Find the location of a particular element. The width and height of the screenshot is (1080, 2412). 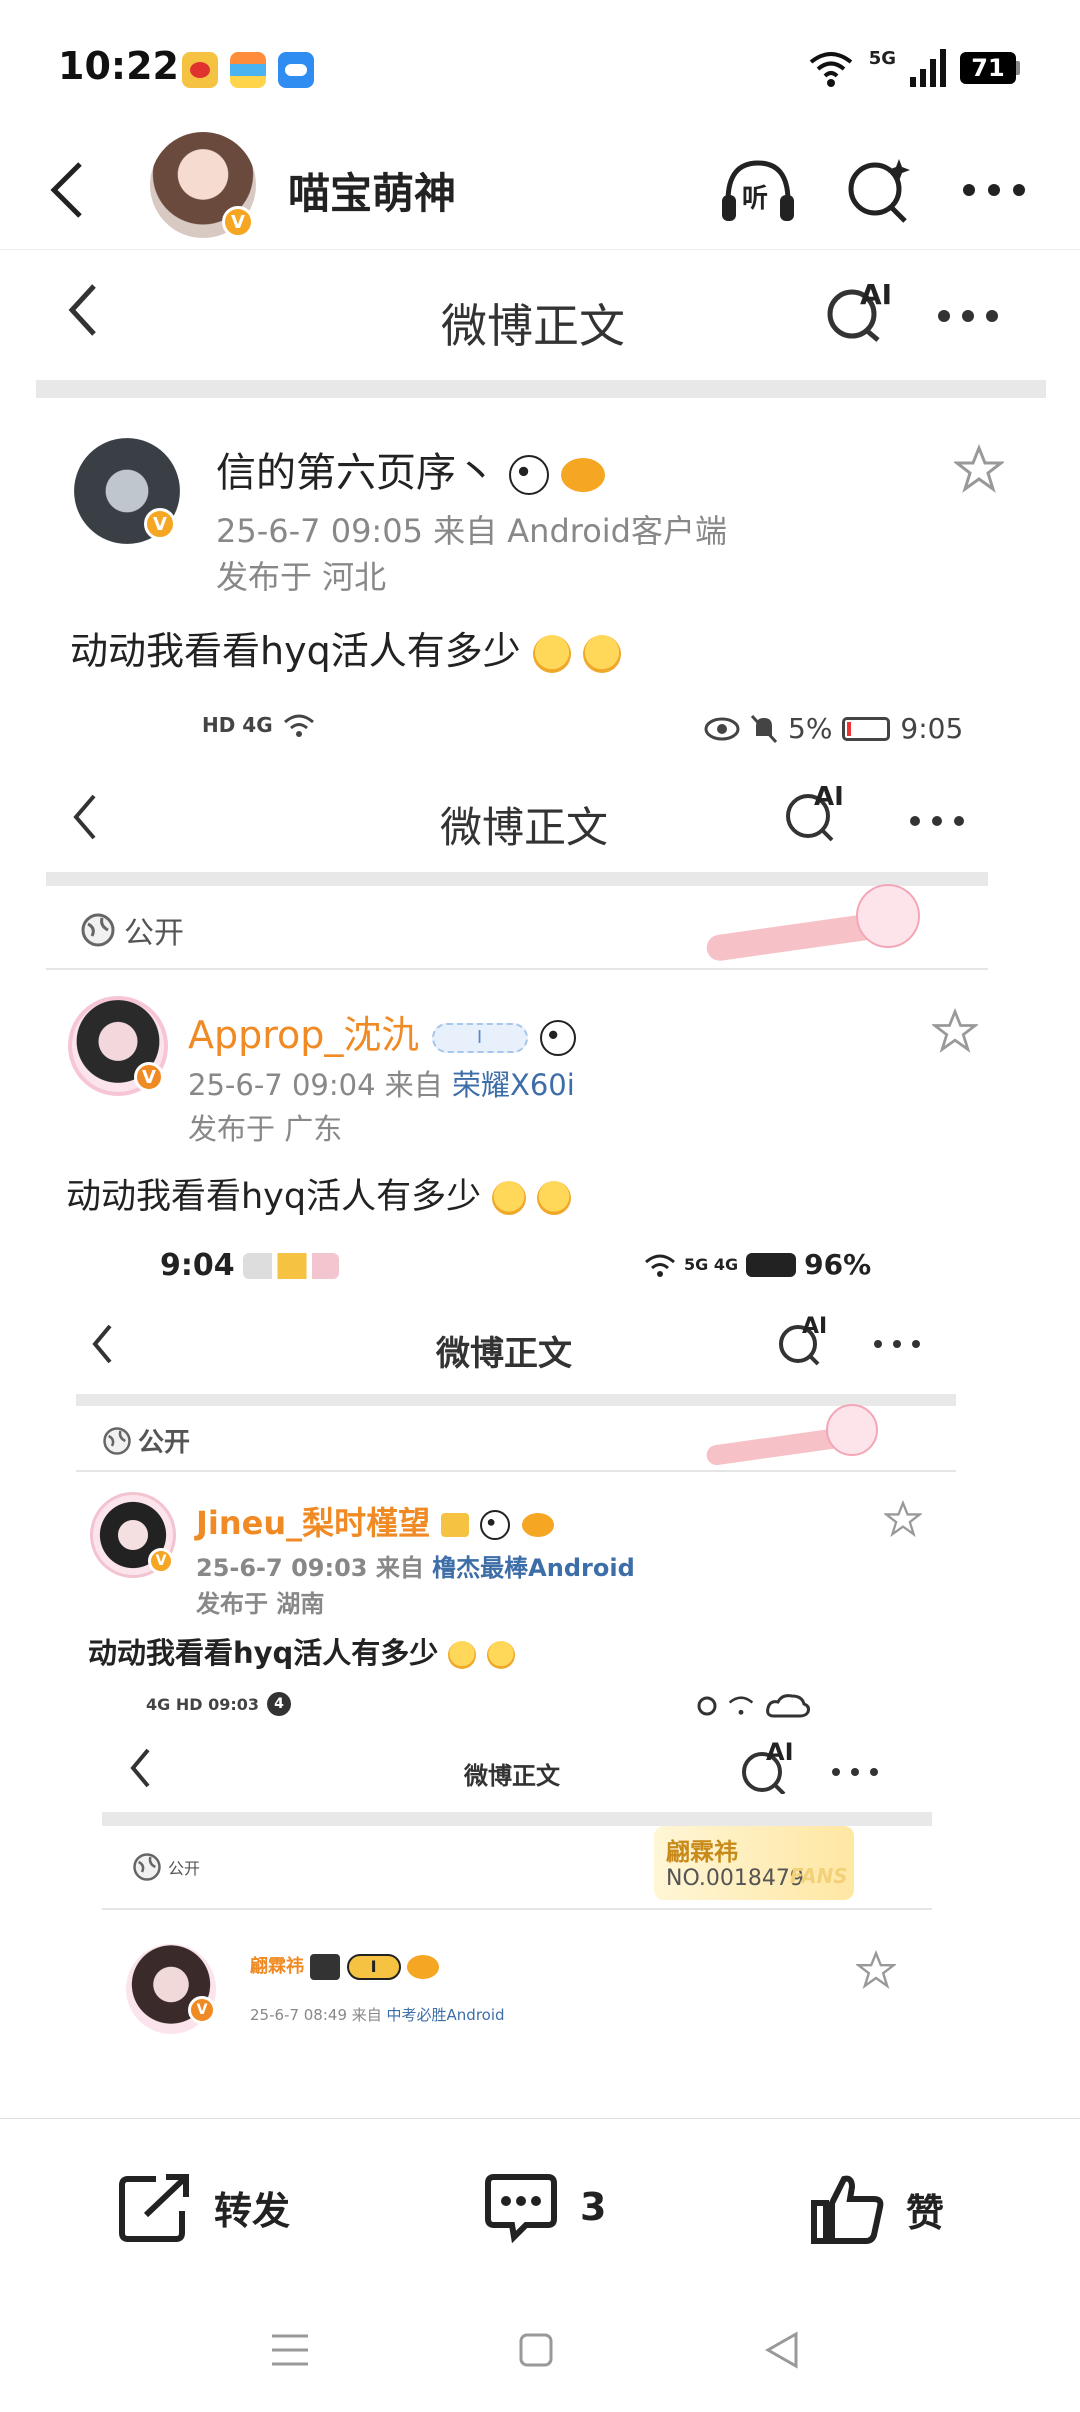

network-type: 5G is located at coordinates (882, 58).